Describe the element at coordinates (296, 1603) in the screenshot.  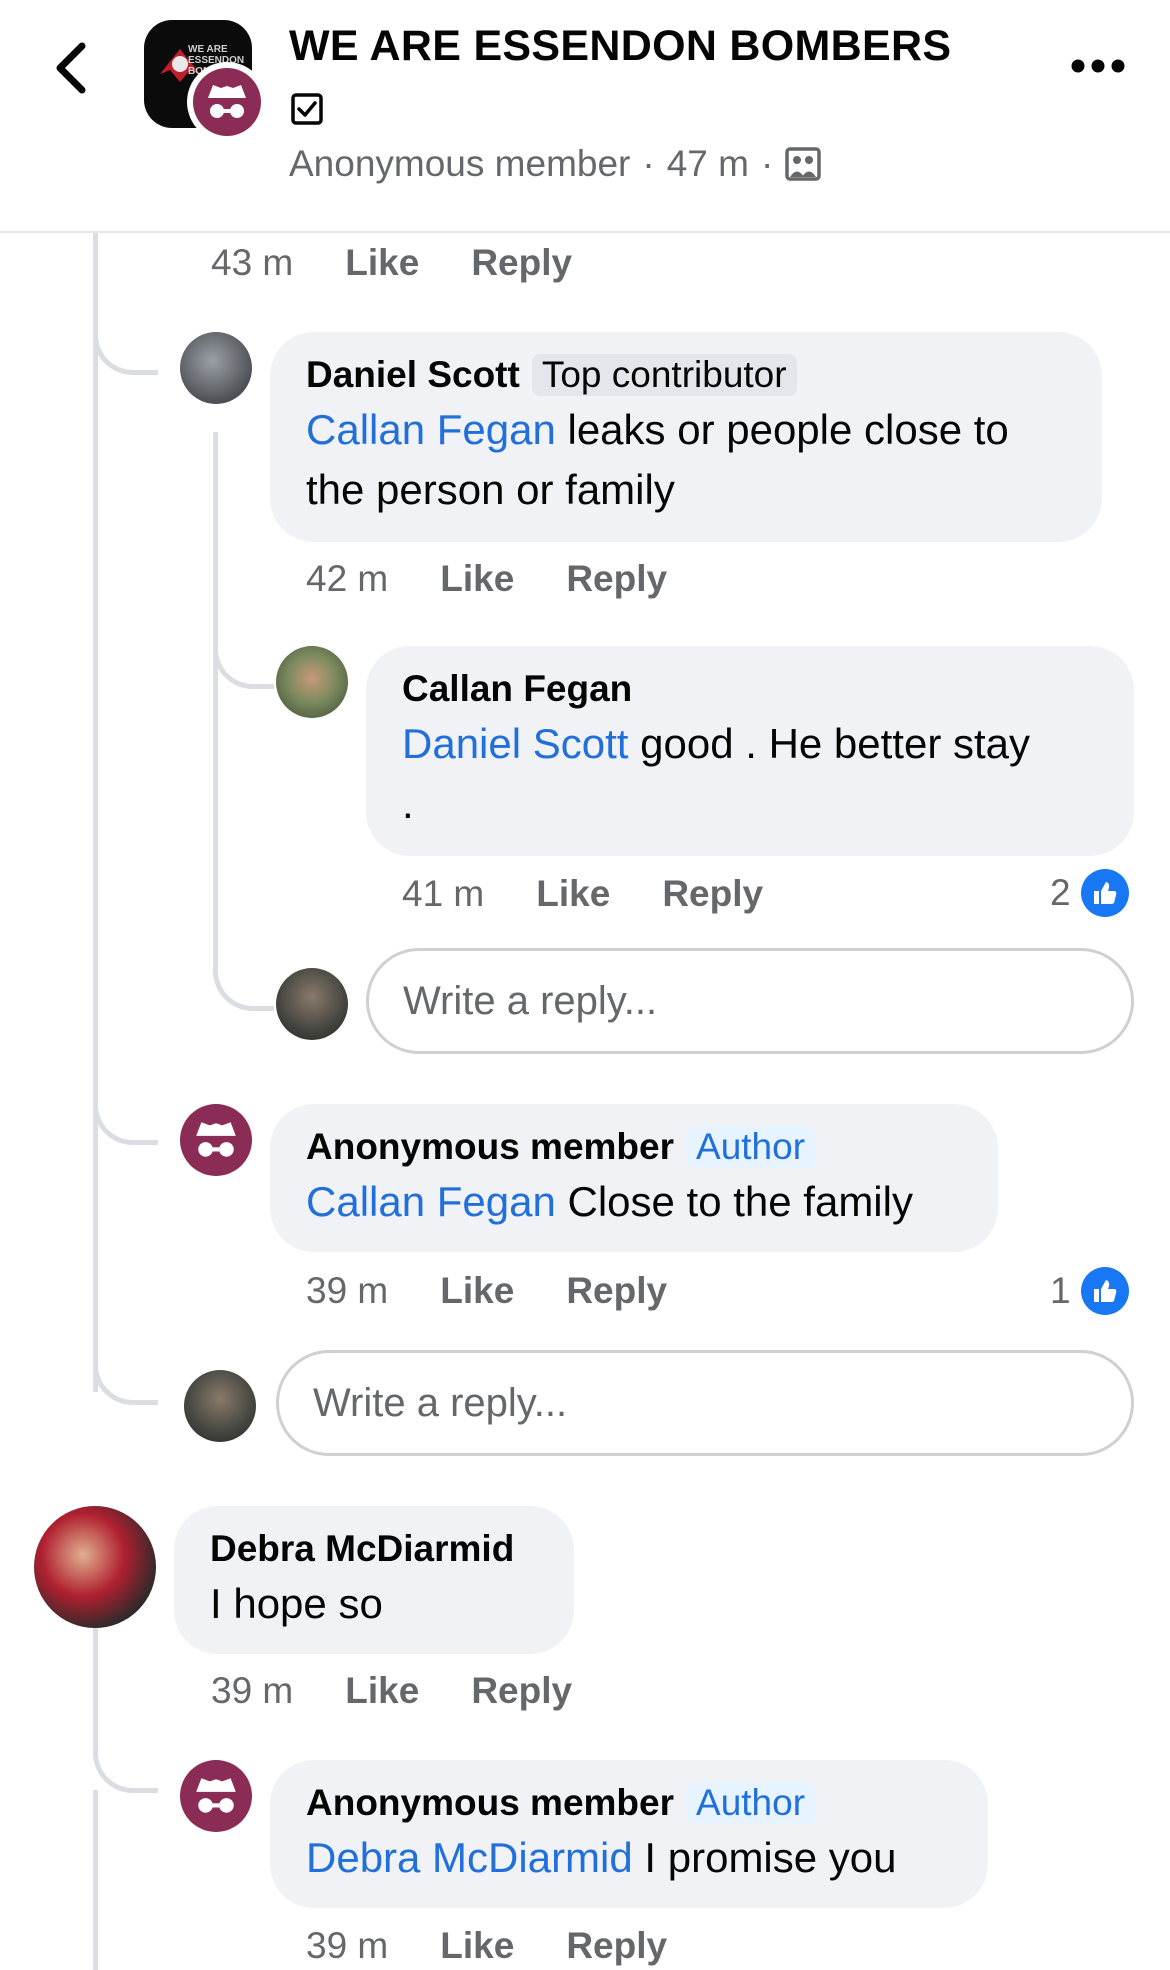
I see `comment-text: I hope so` at that location.